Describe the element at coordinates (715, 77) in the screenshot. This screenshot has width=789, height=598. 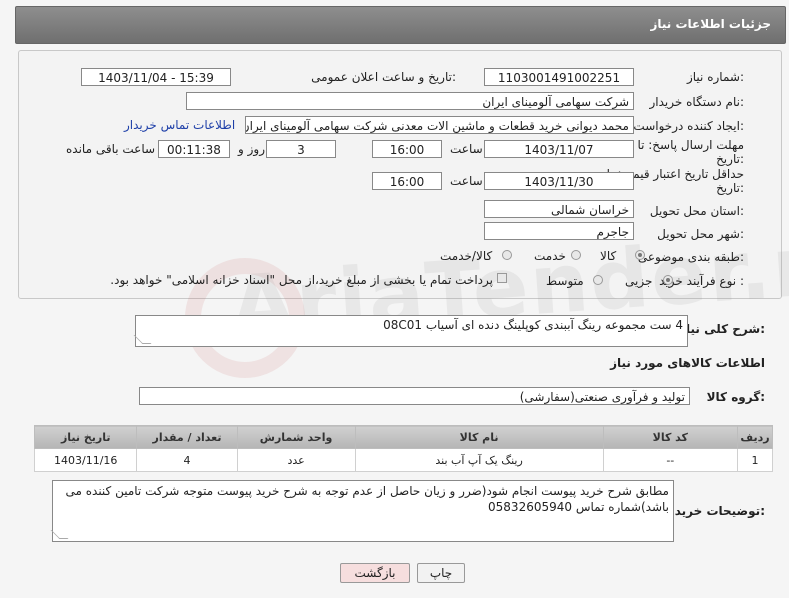
I see `need-number-label: شماره نیاز:` at that location.